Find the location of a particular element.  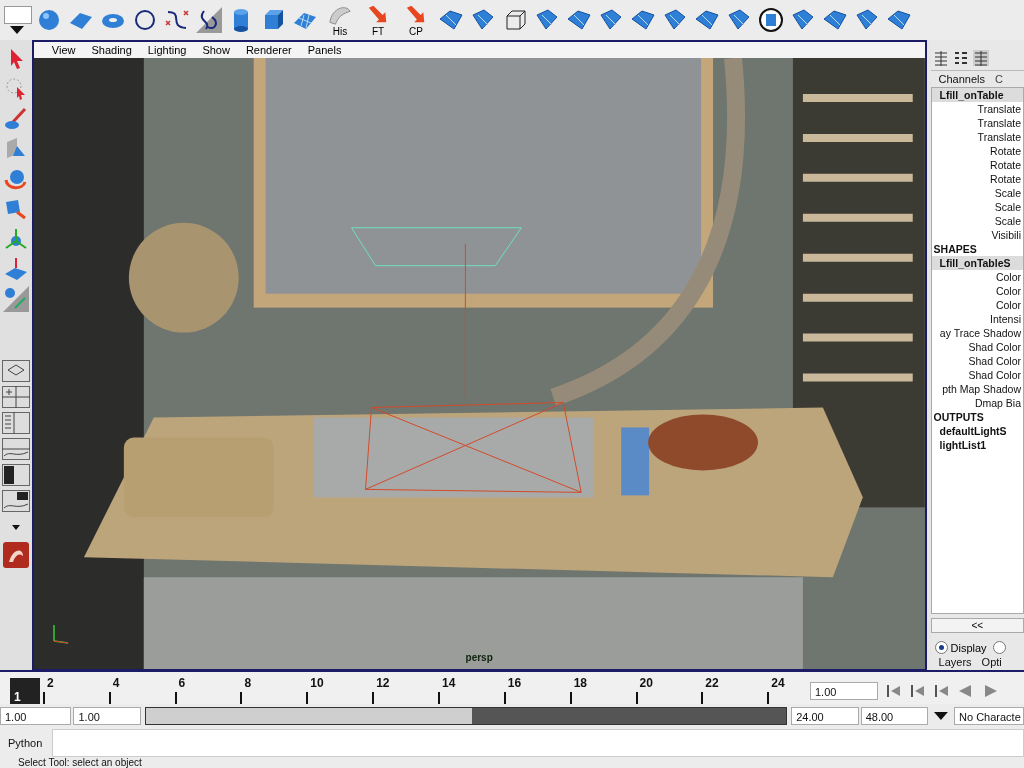

section-header: SHAPES is located at coordinates (955, 249).